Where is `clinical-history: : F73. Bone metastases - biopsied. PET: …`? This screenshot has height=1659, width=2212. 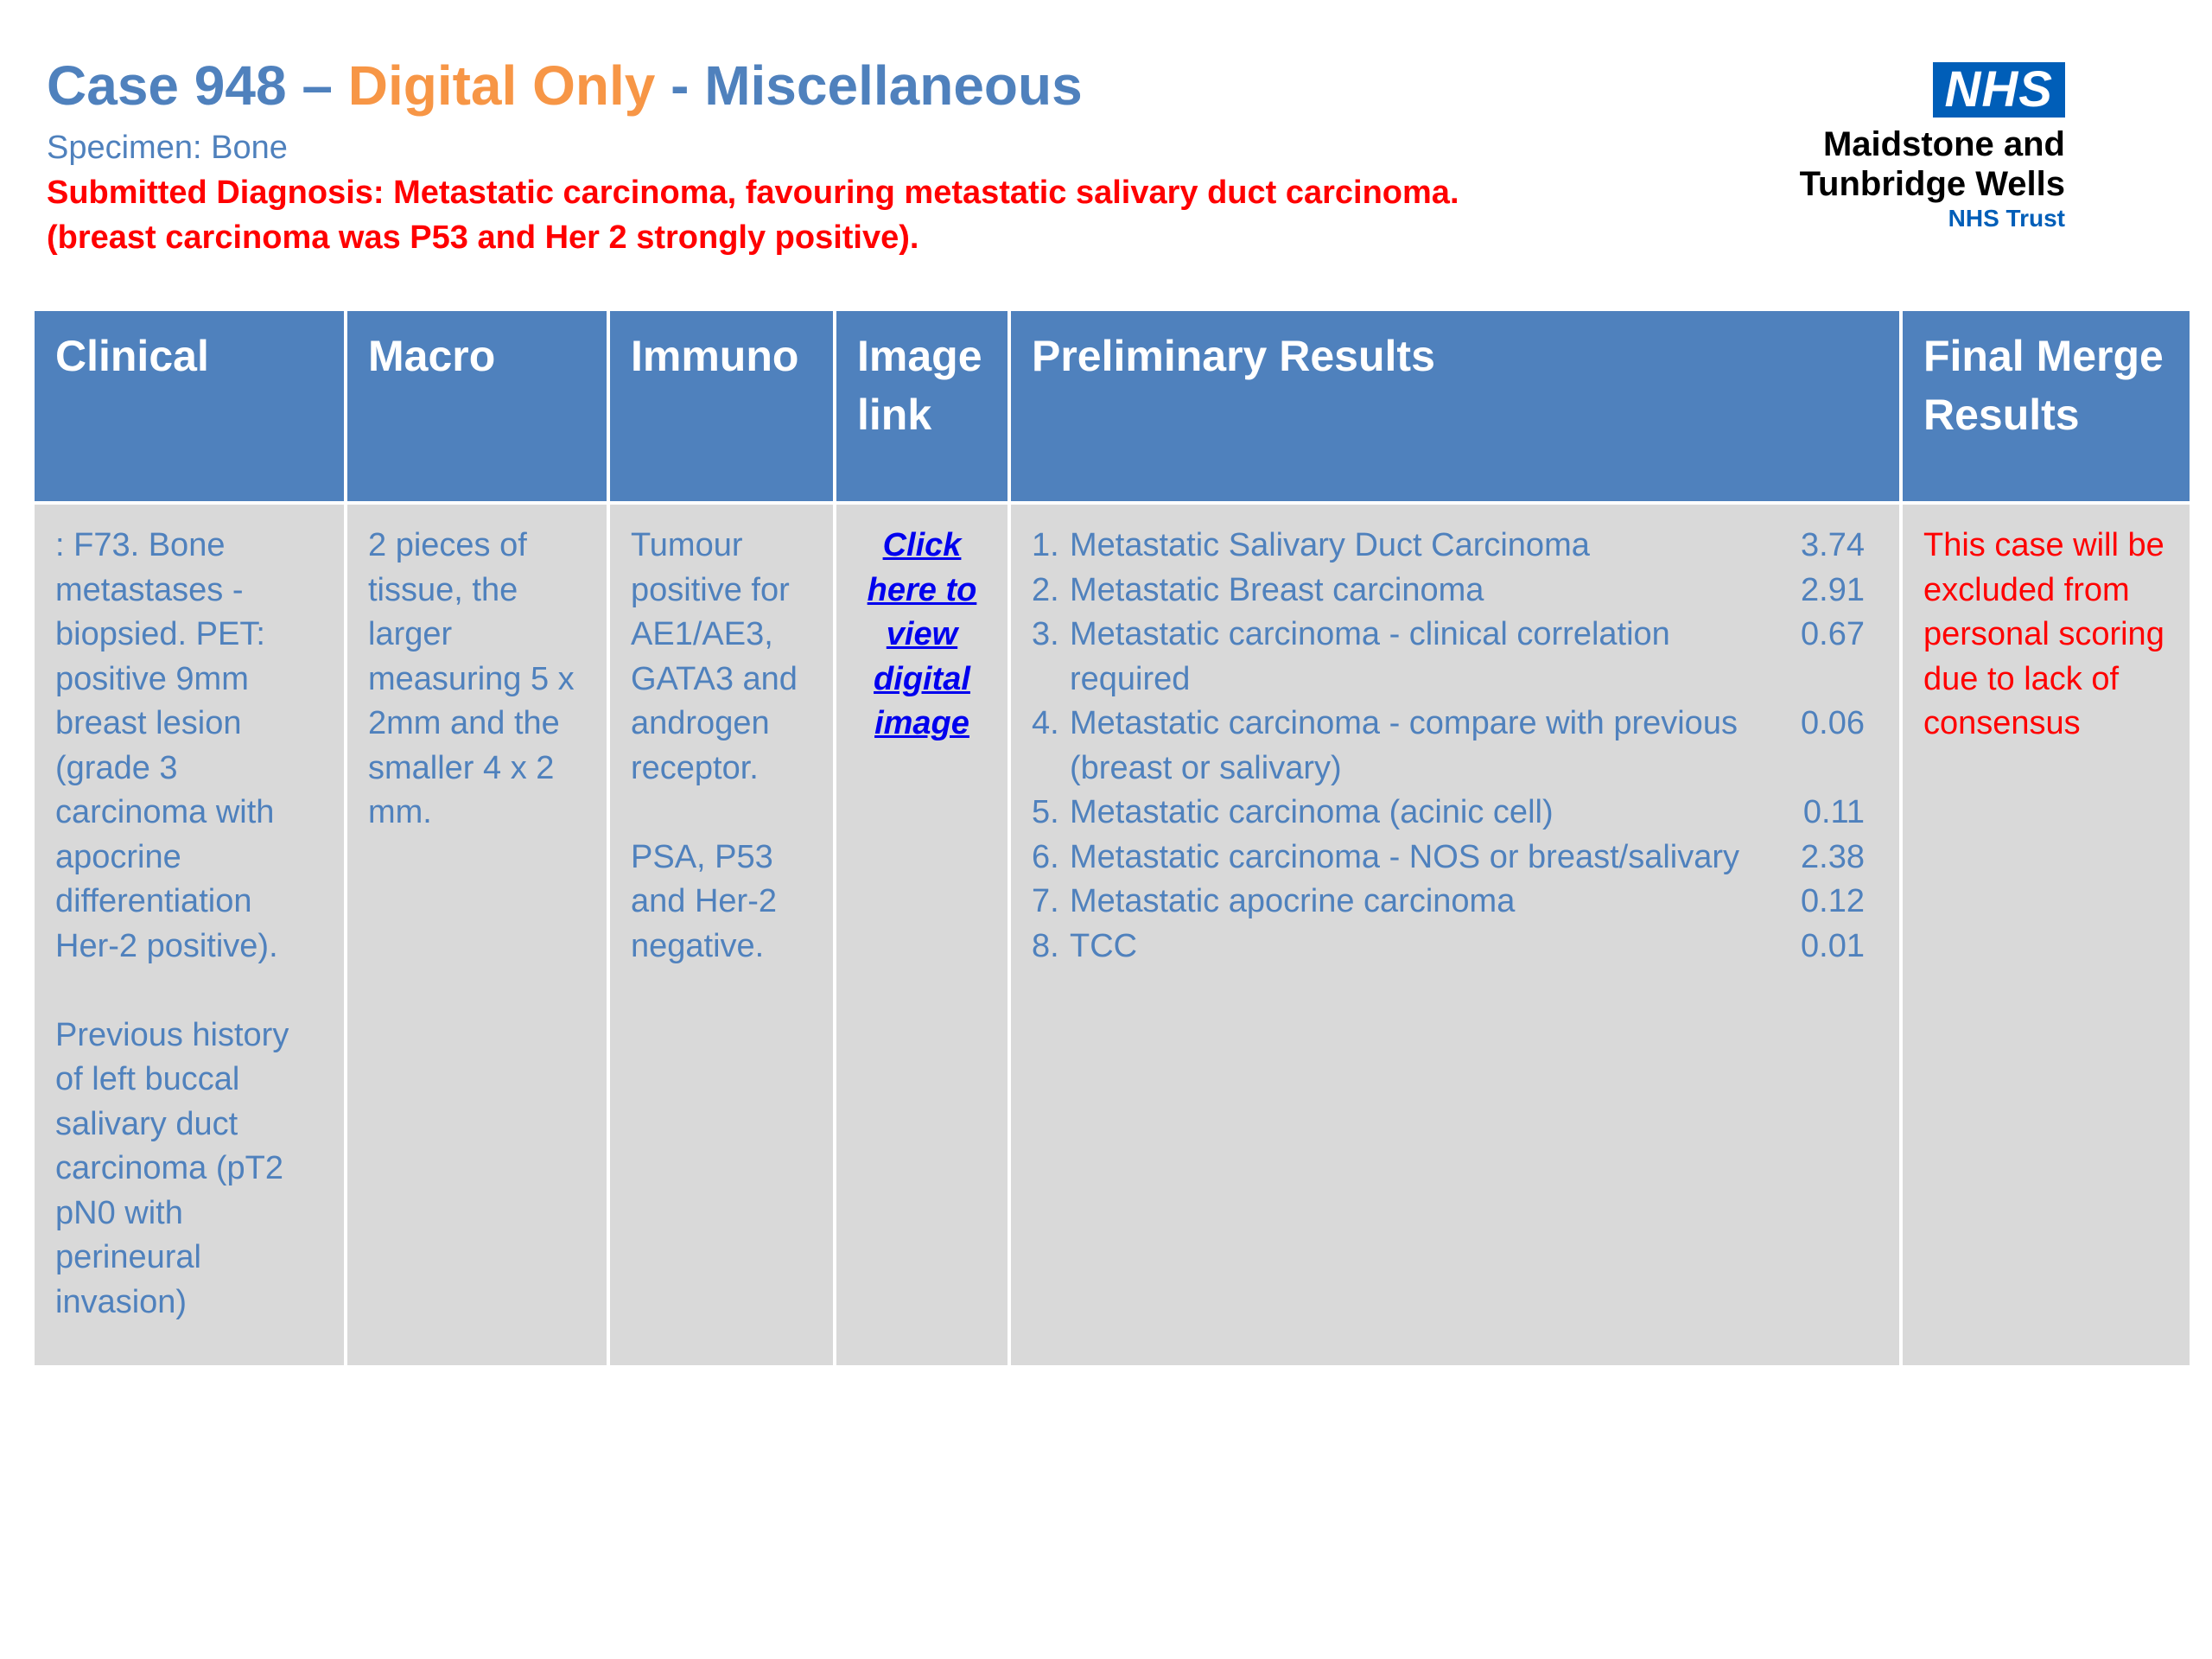 clinical-history: : F73. Bone metastases - biopsied. PET: … is located at coordinates (166, 745).